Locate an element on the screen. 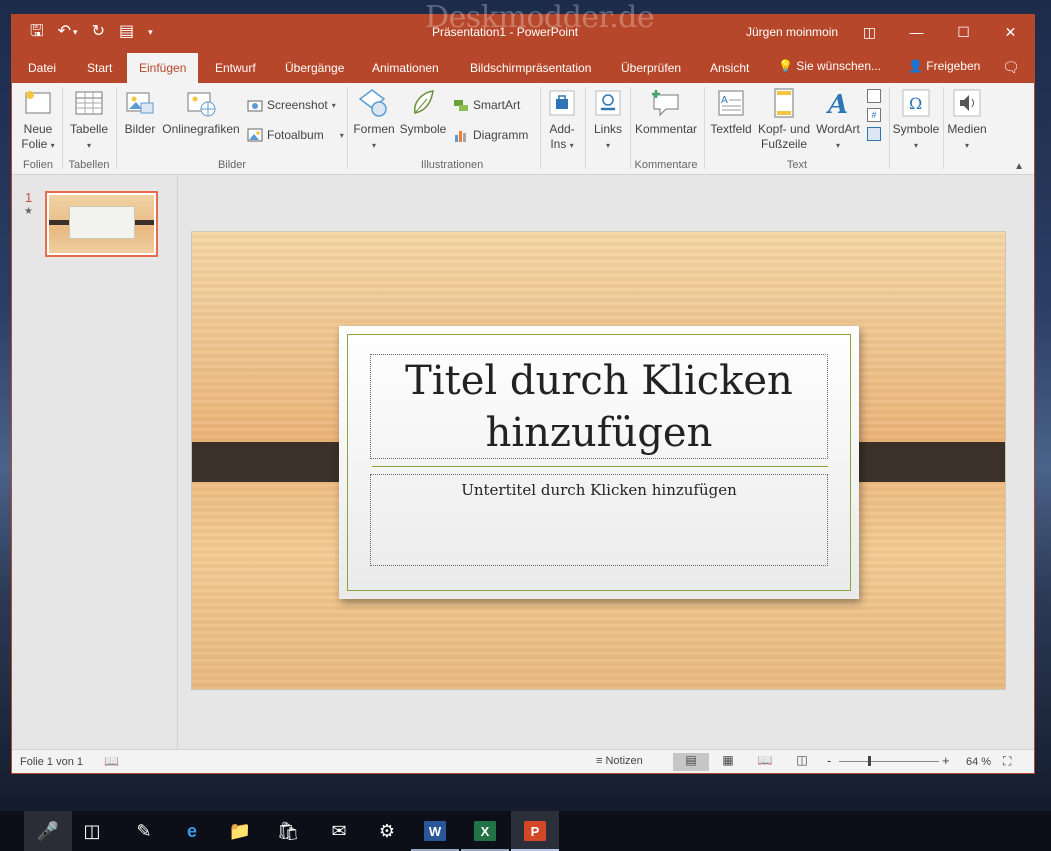  slide-band-right is located at coordinates (923, 462).